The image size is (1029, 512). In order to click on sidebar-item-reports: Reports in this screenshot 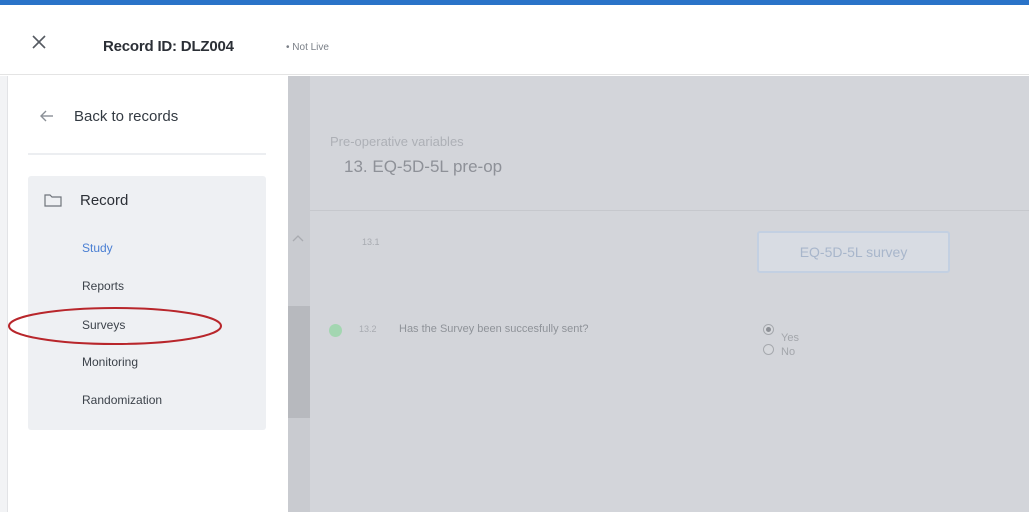, I will do `click(103, 286)`.